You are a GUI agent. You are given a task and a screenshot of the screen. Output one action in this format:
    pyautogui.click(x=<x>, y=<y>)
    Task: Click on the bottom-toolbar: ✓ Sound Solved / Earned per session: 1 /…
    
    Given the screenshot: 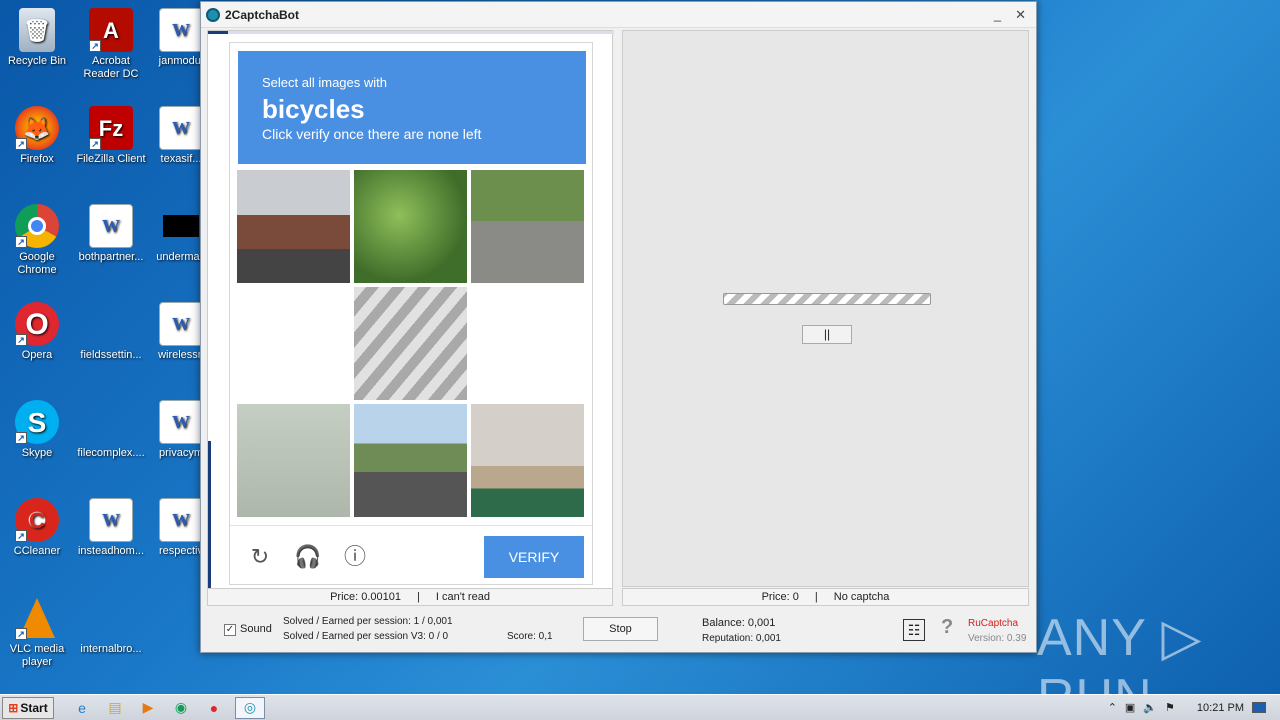 What is the action you would take?
    pyautogui.click(x=618, y=629)
    